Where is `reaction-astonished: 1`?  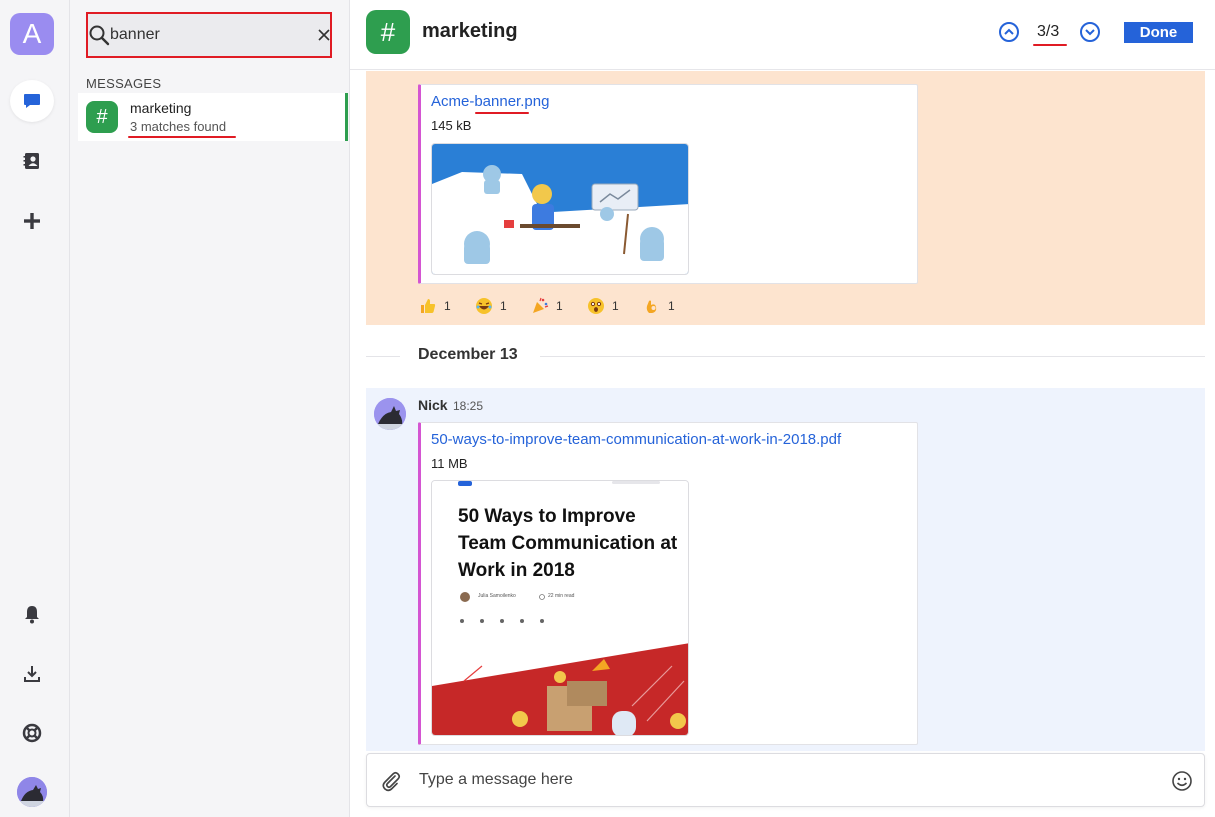
reaction-astonished: 1 is located at coordinates (614, 306).